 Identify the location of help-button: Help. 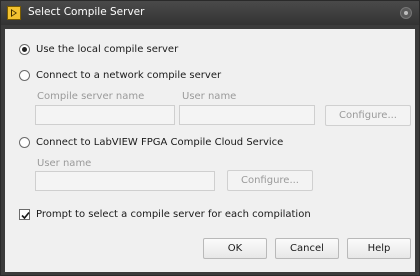
(379, 248).